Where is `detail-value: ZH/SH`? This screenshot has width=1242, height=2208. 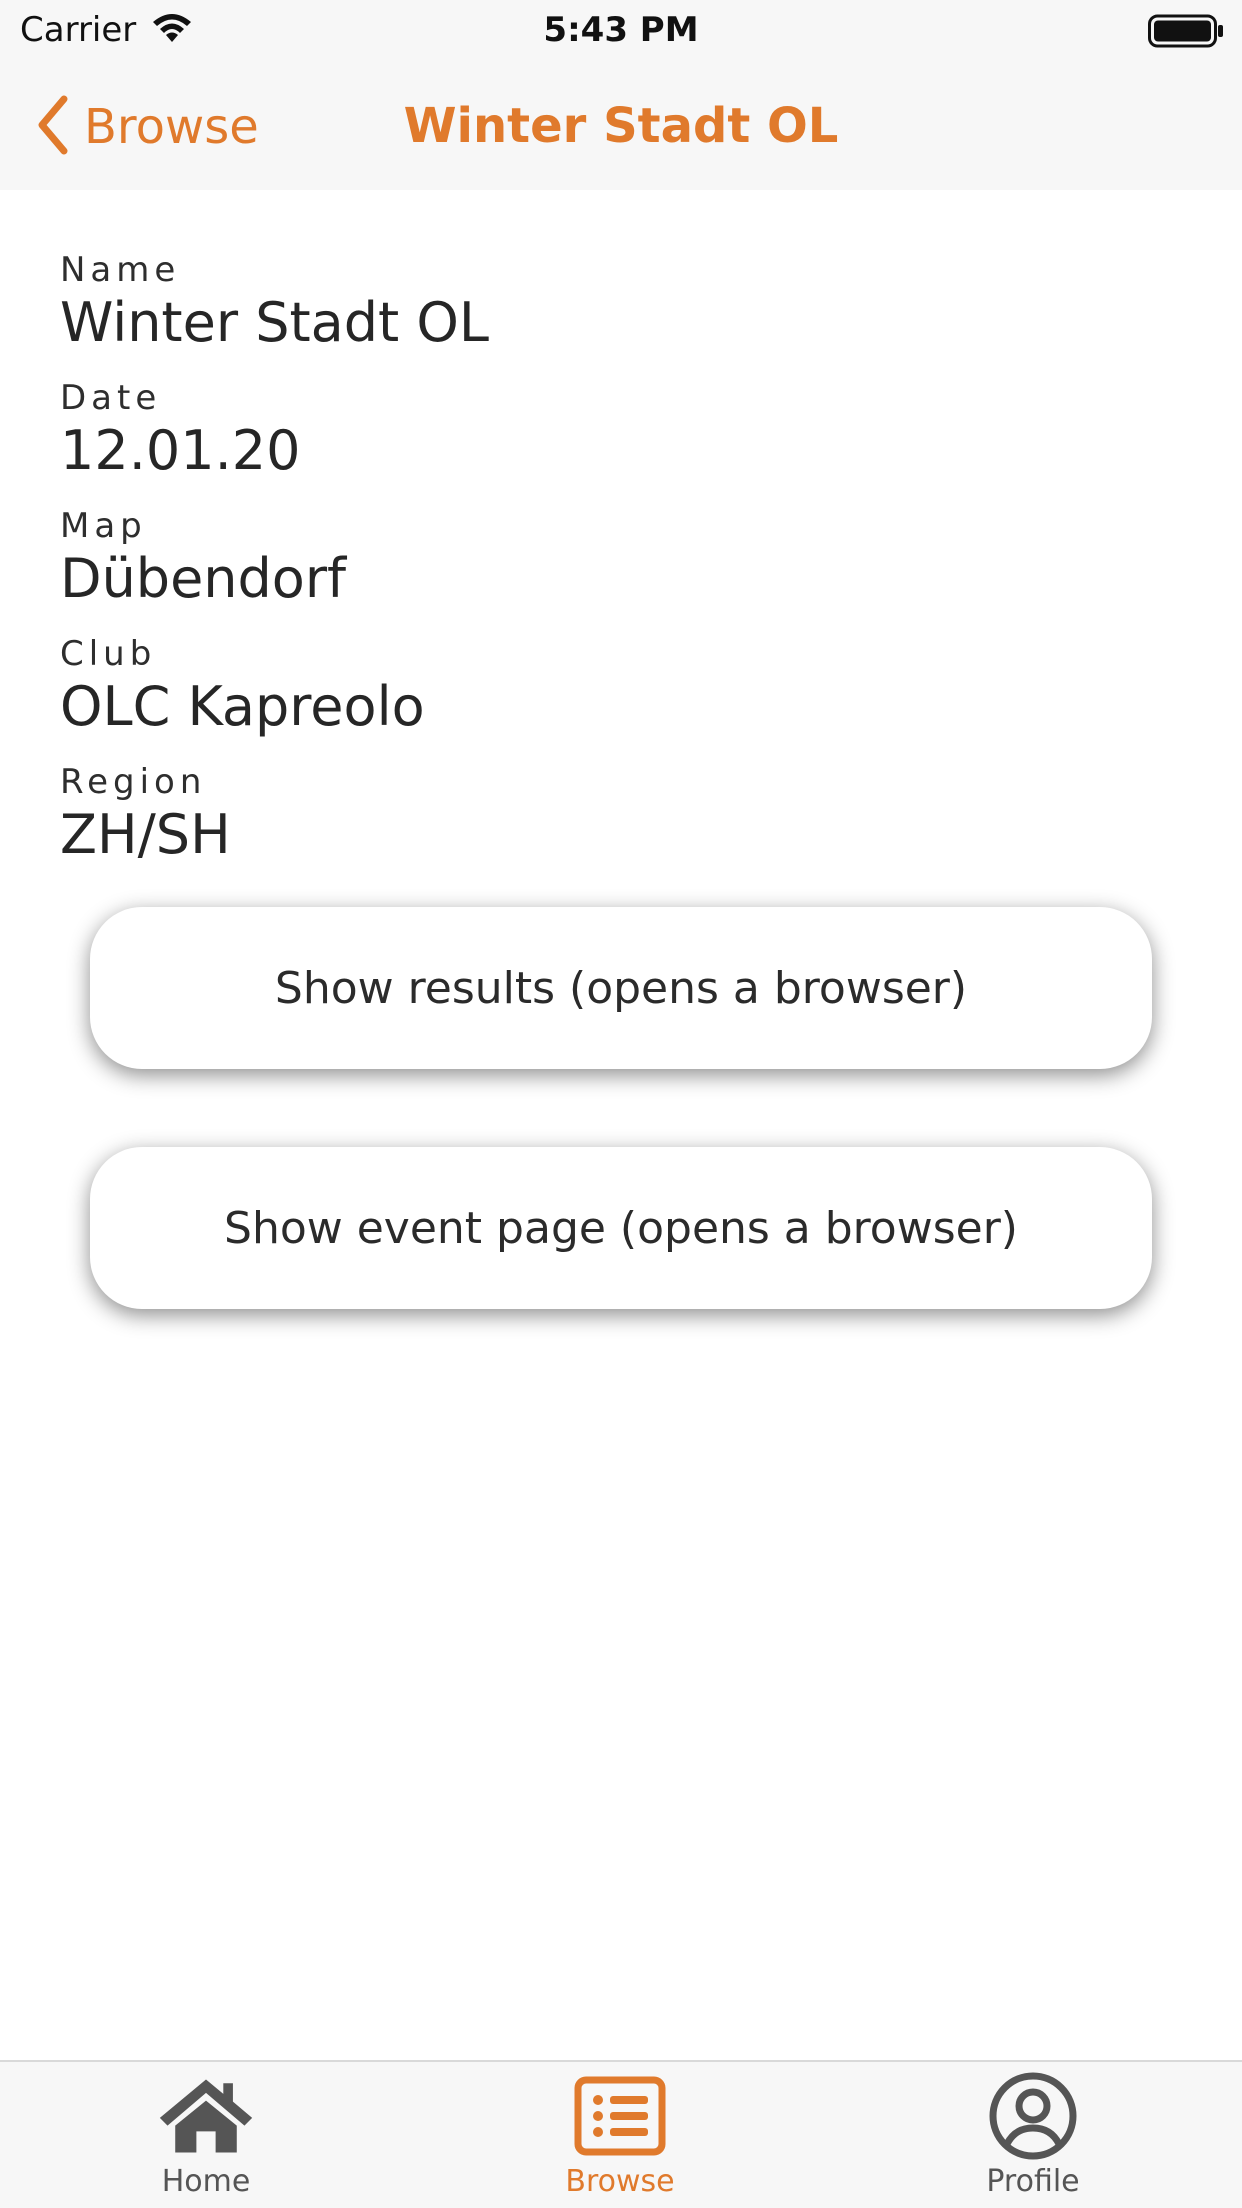
detail-value: ZH/SH is located at coordinates (145, 834).